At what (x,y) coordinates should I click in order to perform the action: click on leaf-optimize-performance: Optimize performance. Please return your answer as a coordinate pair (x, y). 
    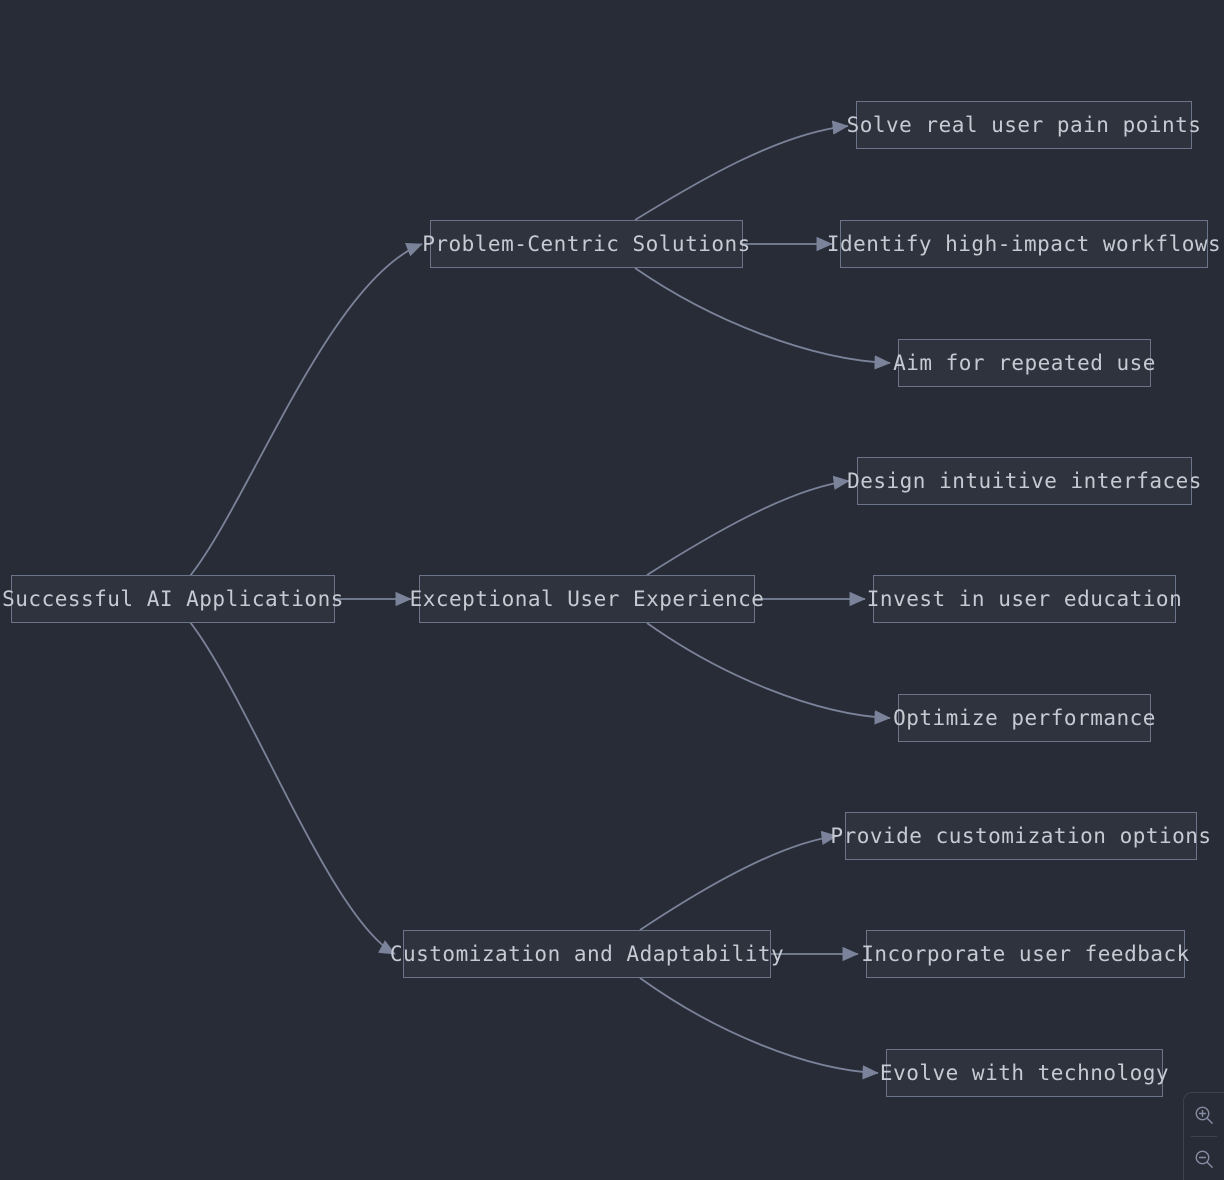
    Looking at the image, I should click on (1024, 718).